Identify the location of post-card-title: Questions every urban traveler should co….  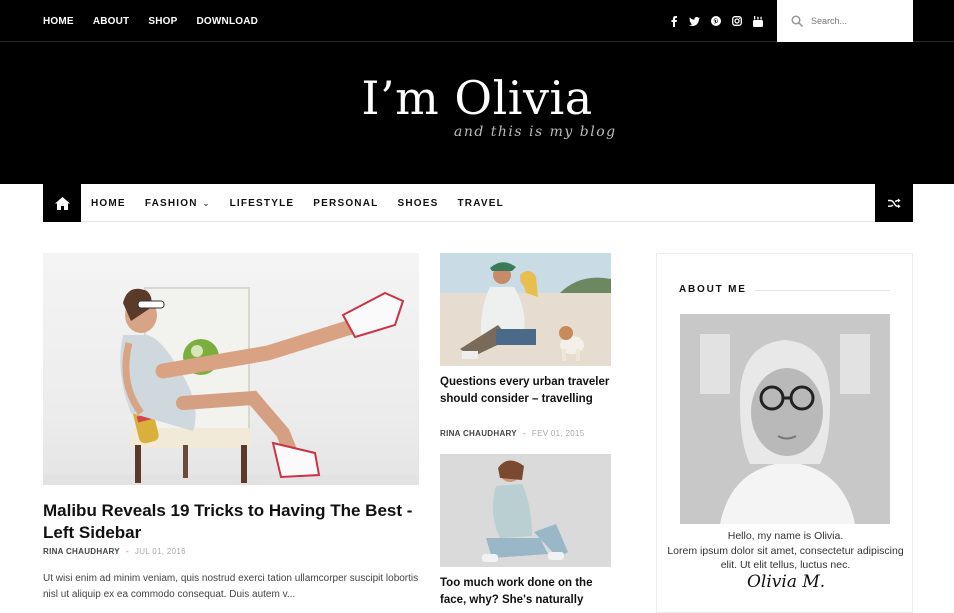
(527, 390).